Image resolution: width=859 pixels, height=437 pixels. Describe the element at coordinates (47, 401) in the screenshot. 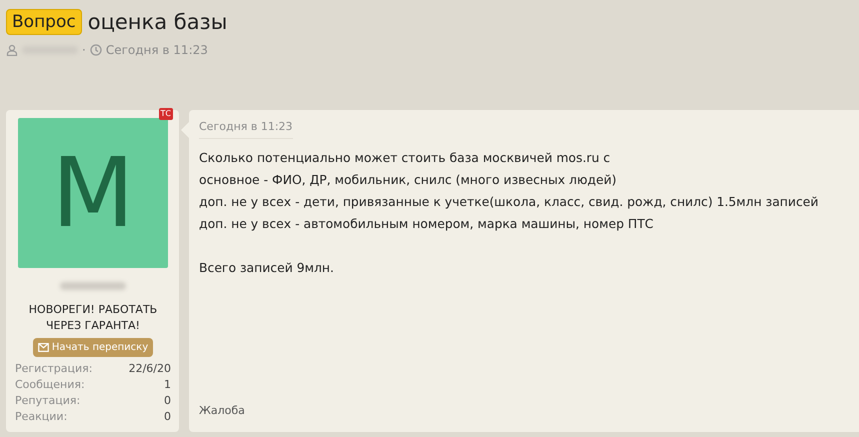

I see `stat-label: Репутация:` at that location.